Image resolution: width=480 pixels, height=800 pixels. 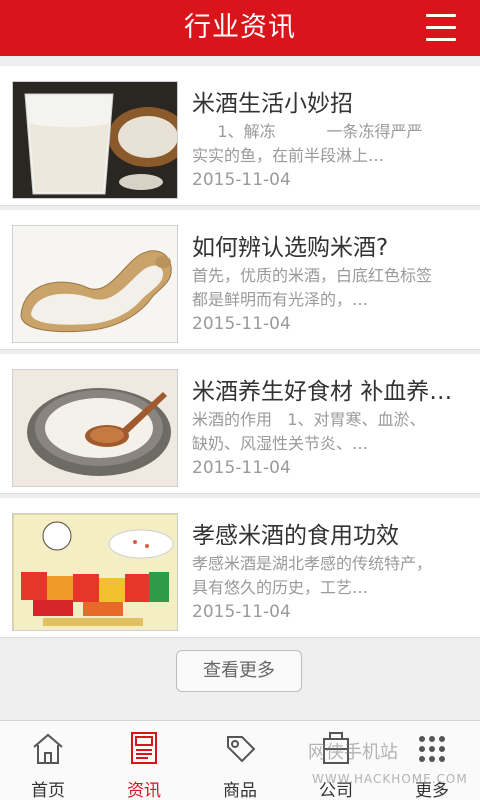 I want to click on article-title: 米酒生活小妙招, so click(x=272, y=104).